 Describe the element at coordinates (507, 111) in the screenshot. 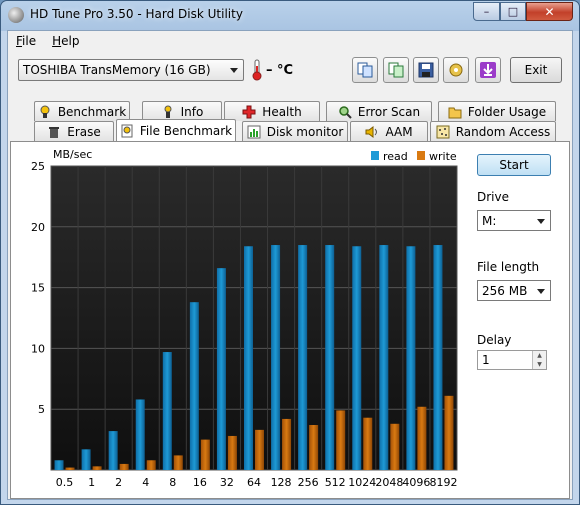

I see `tab-folder-usage-label: Folder Usage` at that location.